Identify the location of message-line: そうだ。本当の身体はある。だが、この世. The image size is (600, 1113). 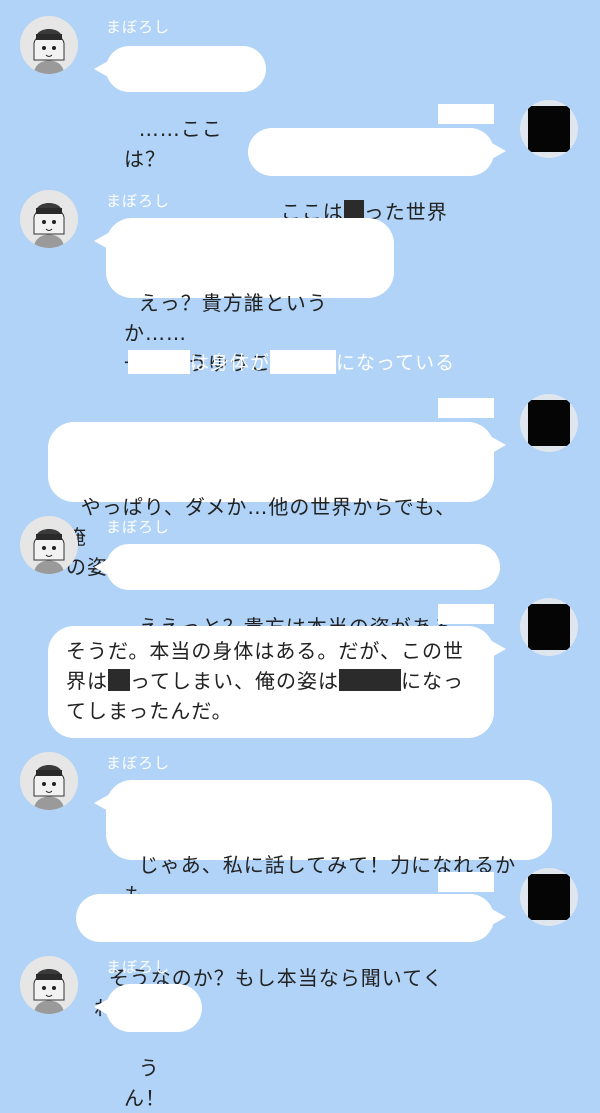
(265, 651).